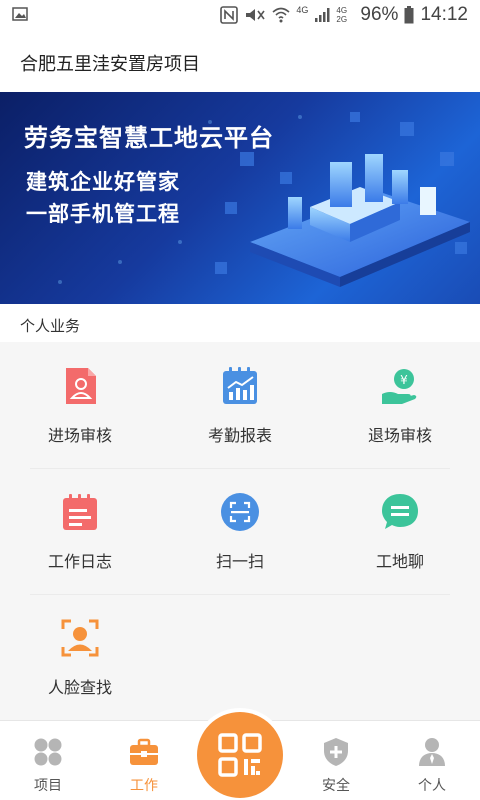  What do you see at coordinates (342, 15) in the screenshot?
I see `network-label-2: 4G 2G` at bounding box center [342, 15].